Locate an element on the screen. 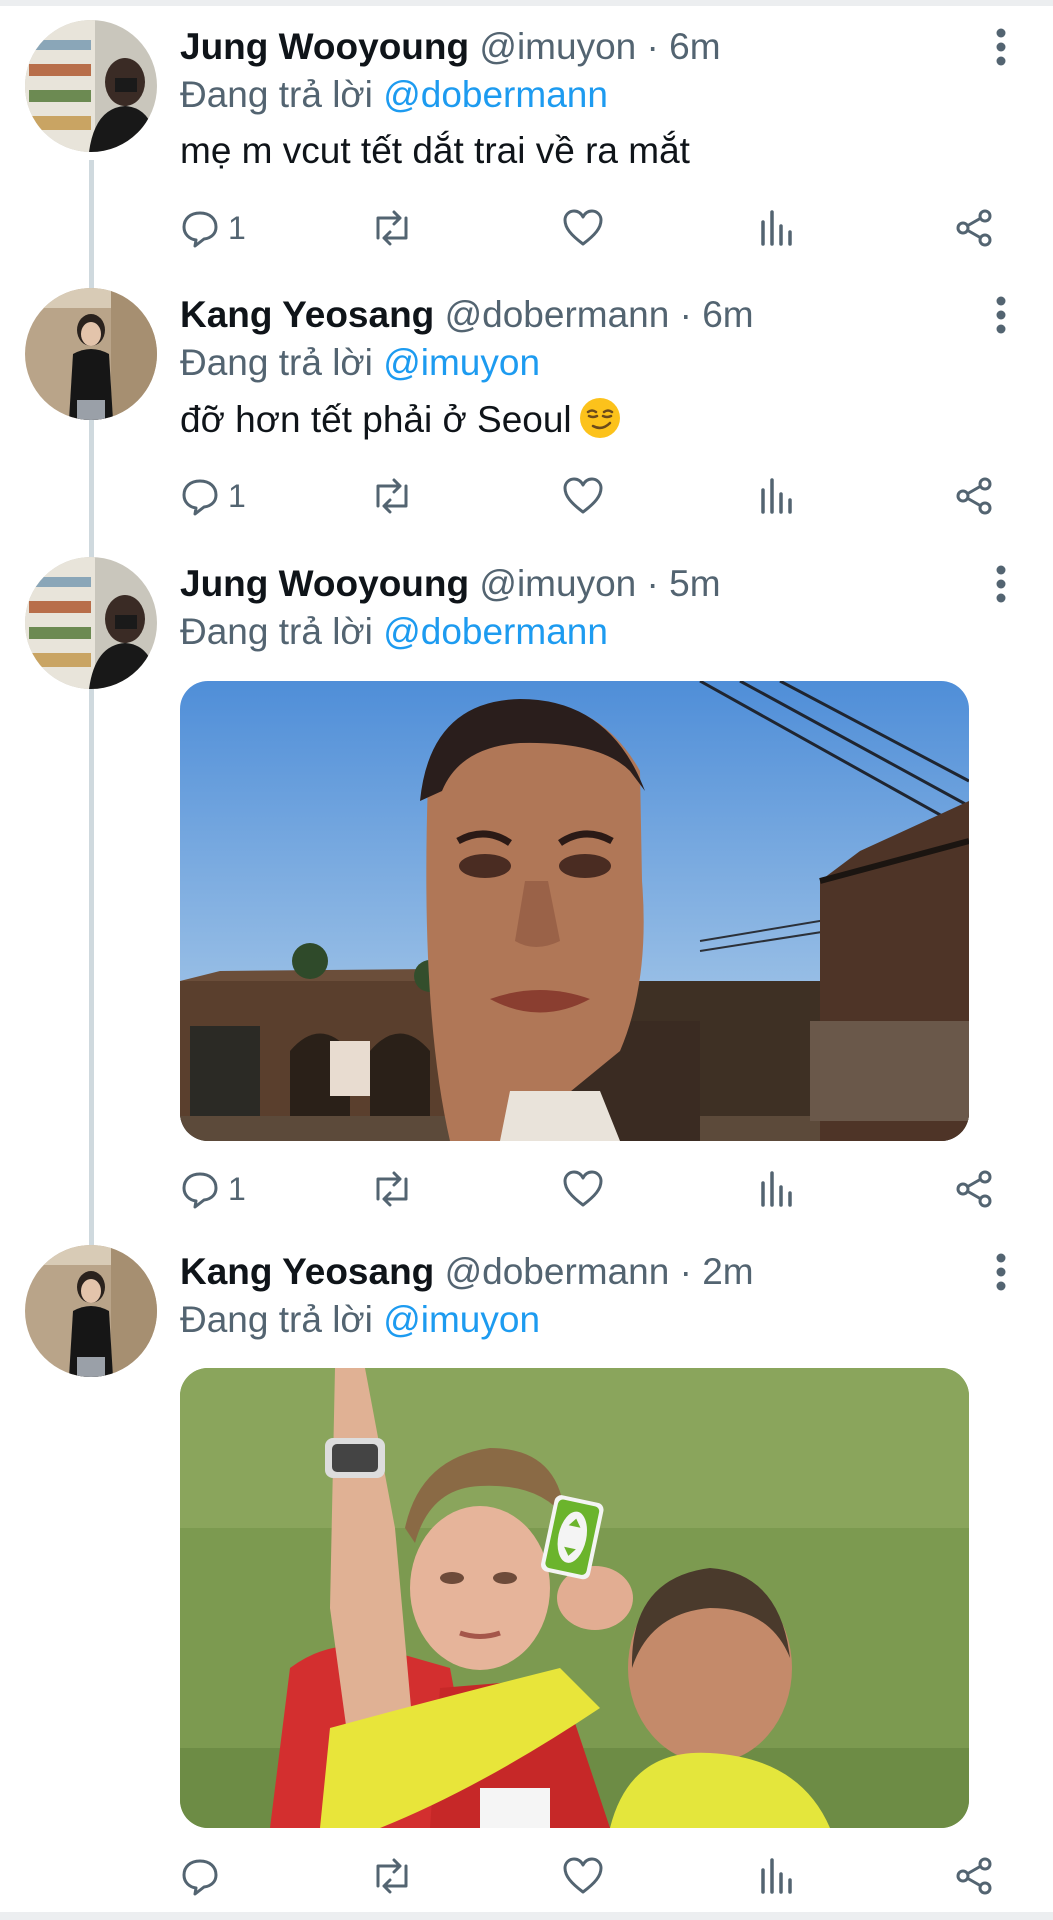 This screenshot has height=1920, width=1053. timestamp: 5m is located at coordinates (694, 583).